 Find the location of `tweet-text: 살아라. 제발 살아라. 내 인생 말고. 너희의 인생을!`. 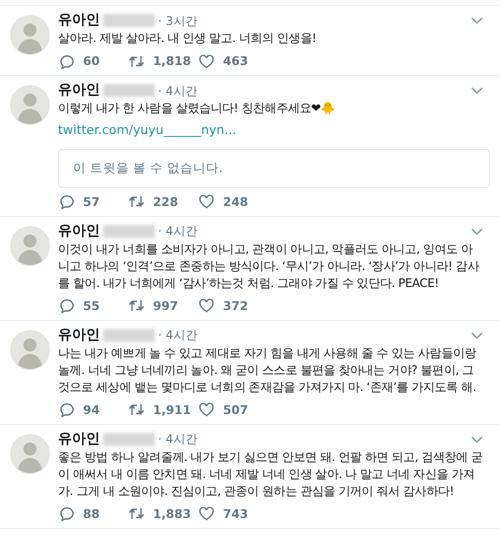

tweet-text: 살아라. 제발 살아라. 내 인생 말고. 너희의 인생을! is located at coordinates (188, 38).